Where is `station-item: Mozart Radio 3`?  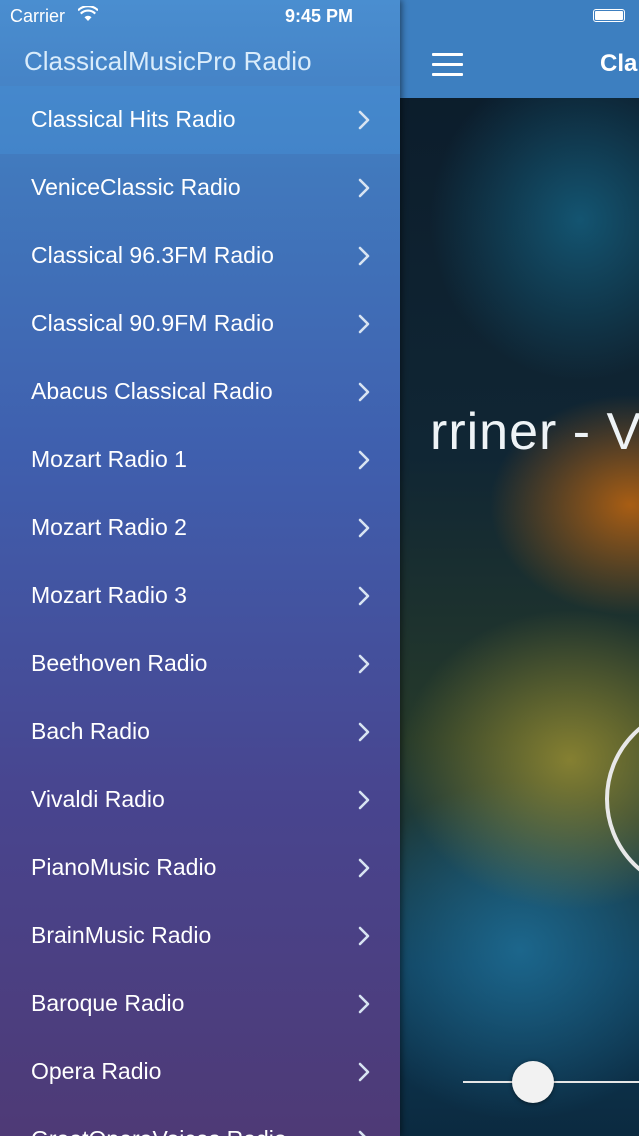 station-item: Mozart Radio 3 is located at coordinates (200, 596).